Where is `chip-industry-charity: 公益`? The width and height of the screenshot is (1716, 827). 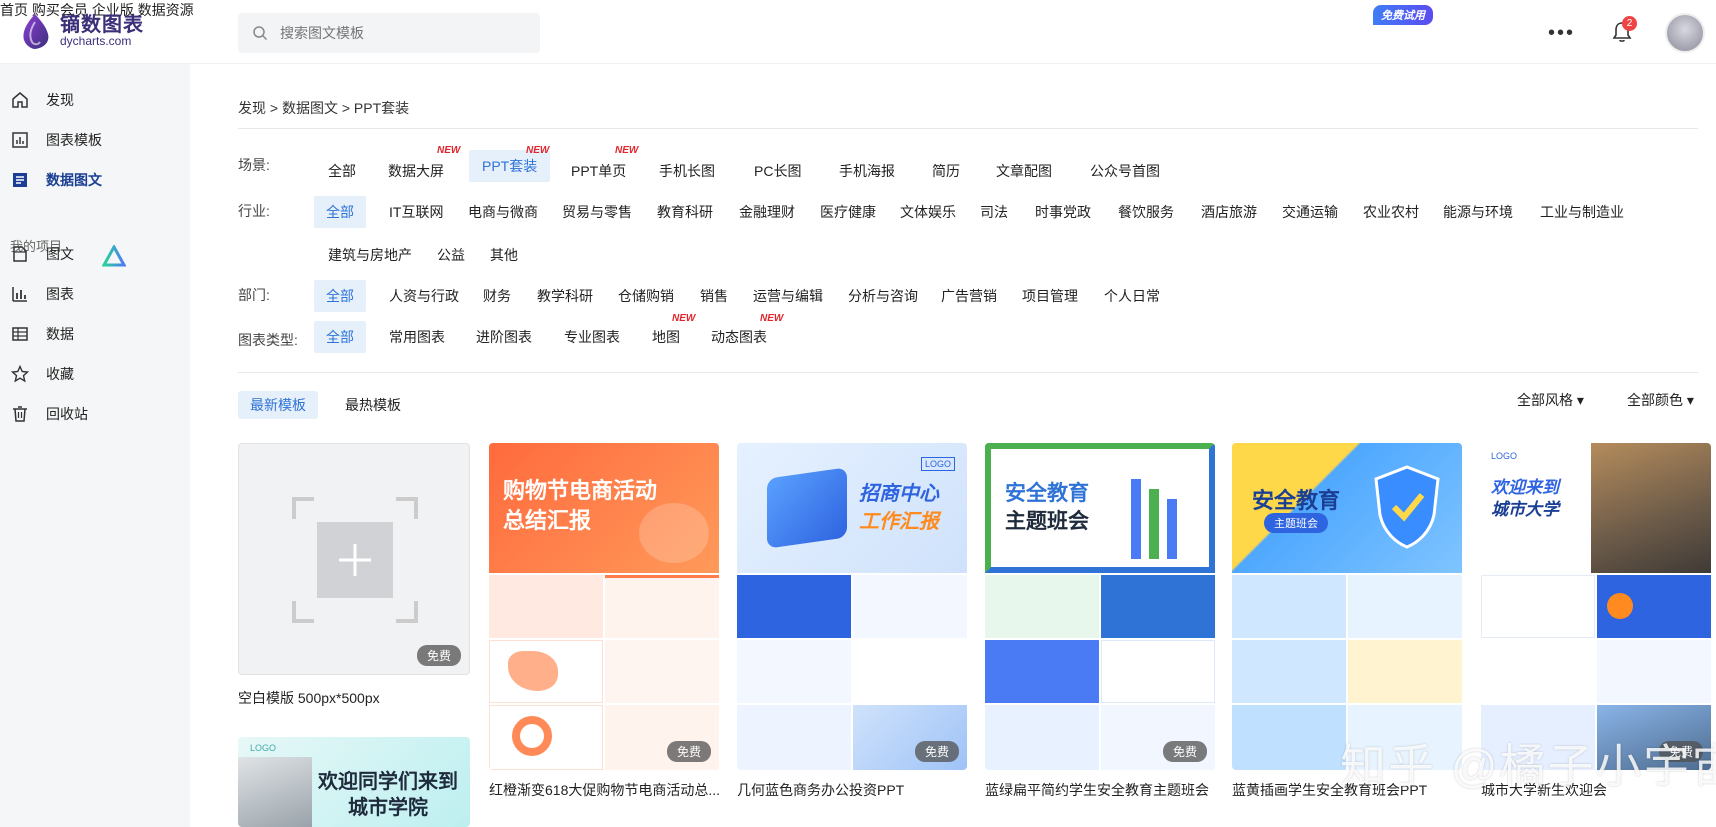
chip-industry-charity: 公益 is located at coordinates (451, 255).